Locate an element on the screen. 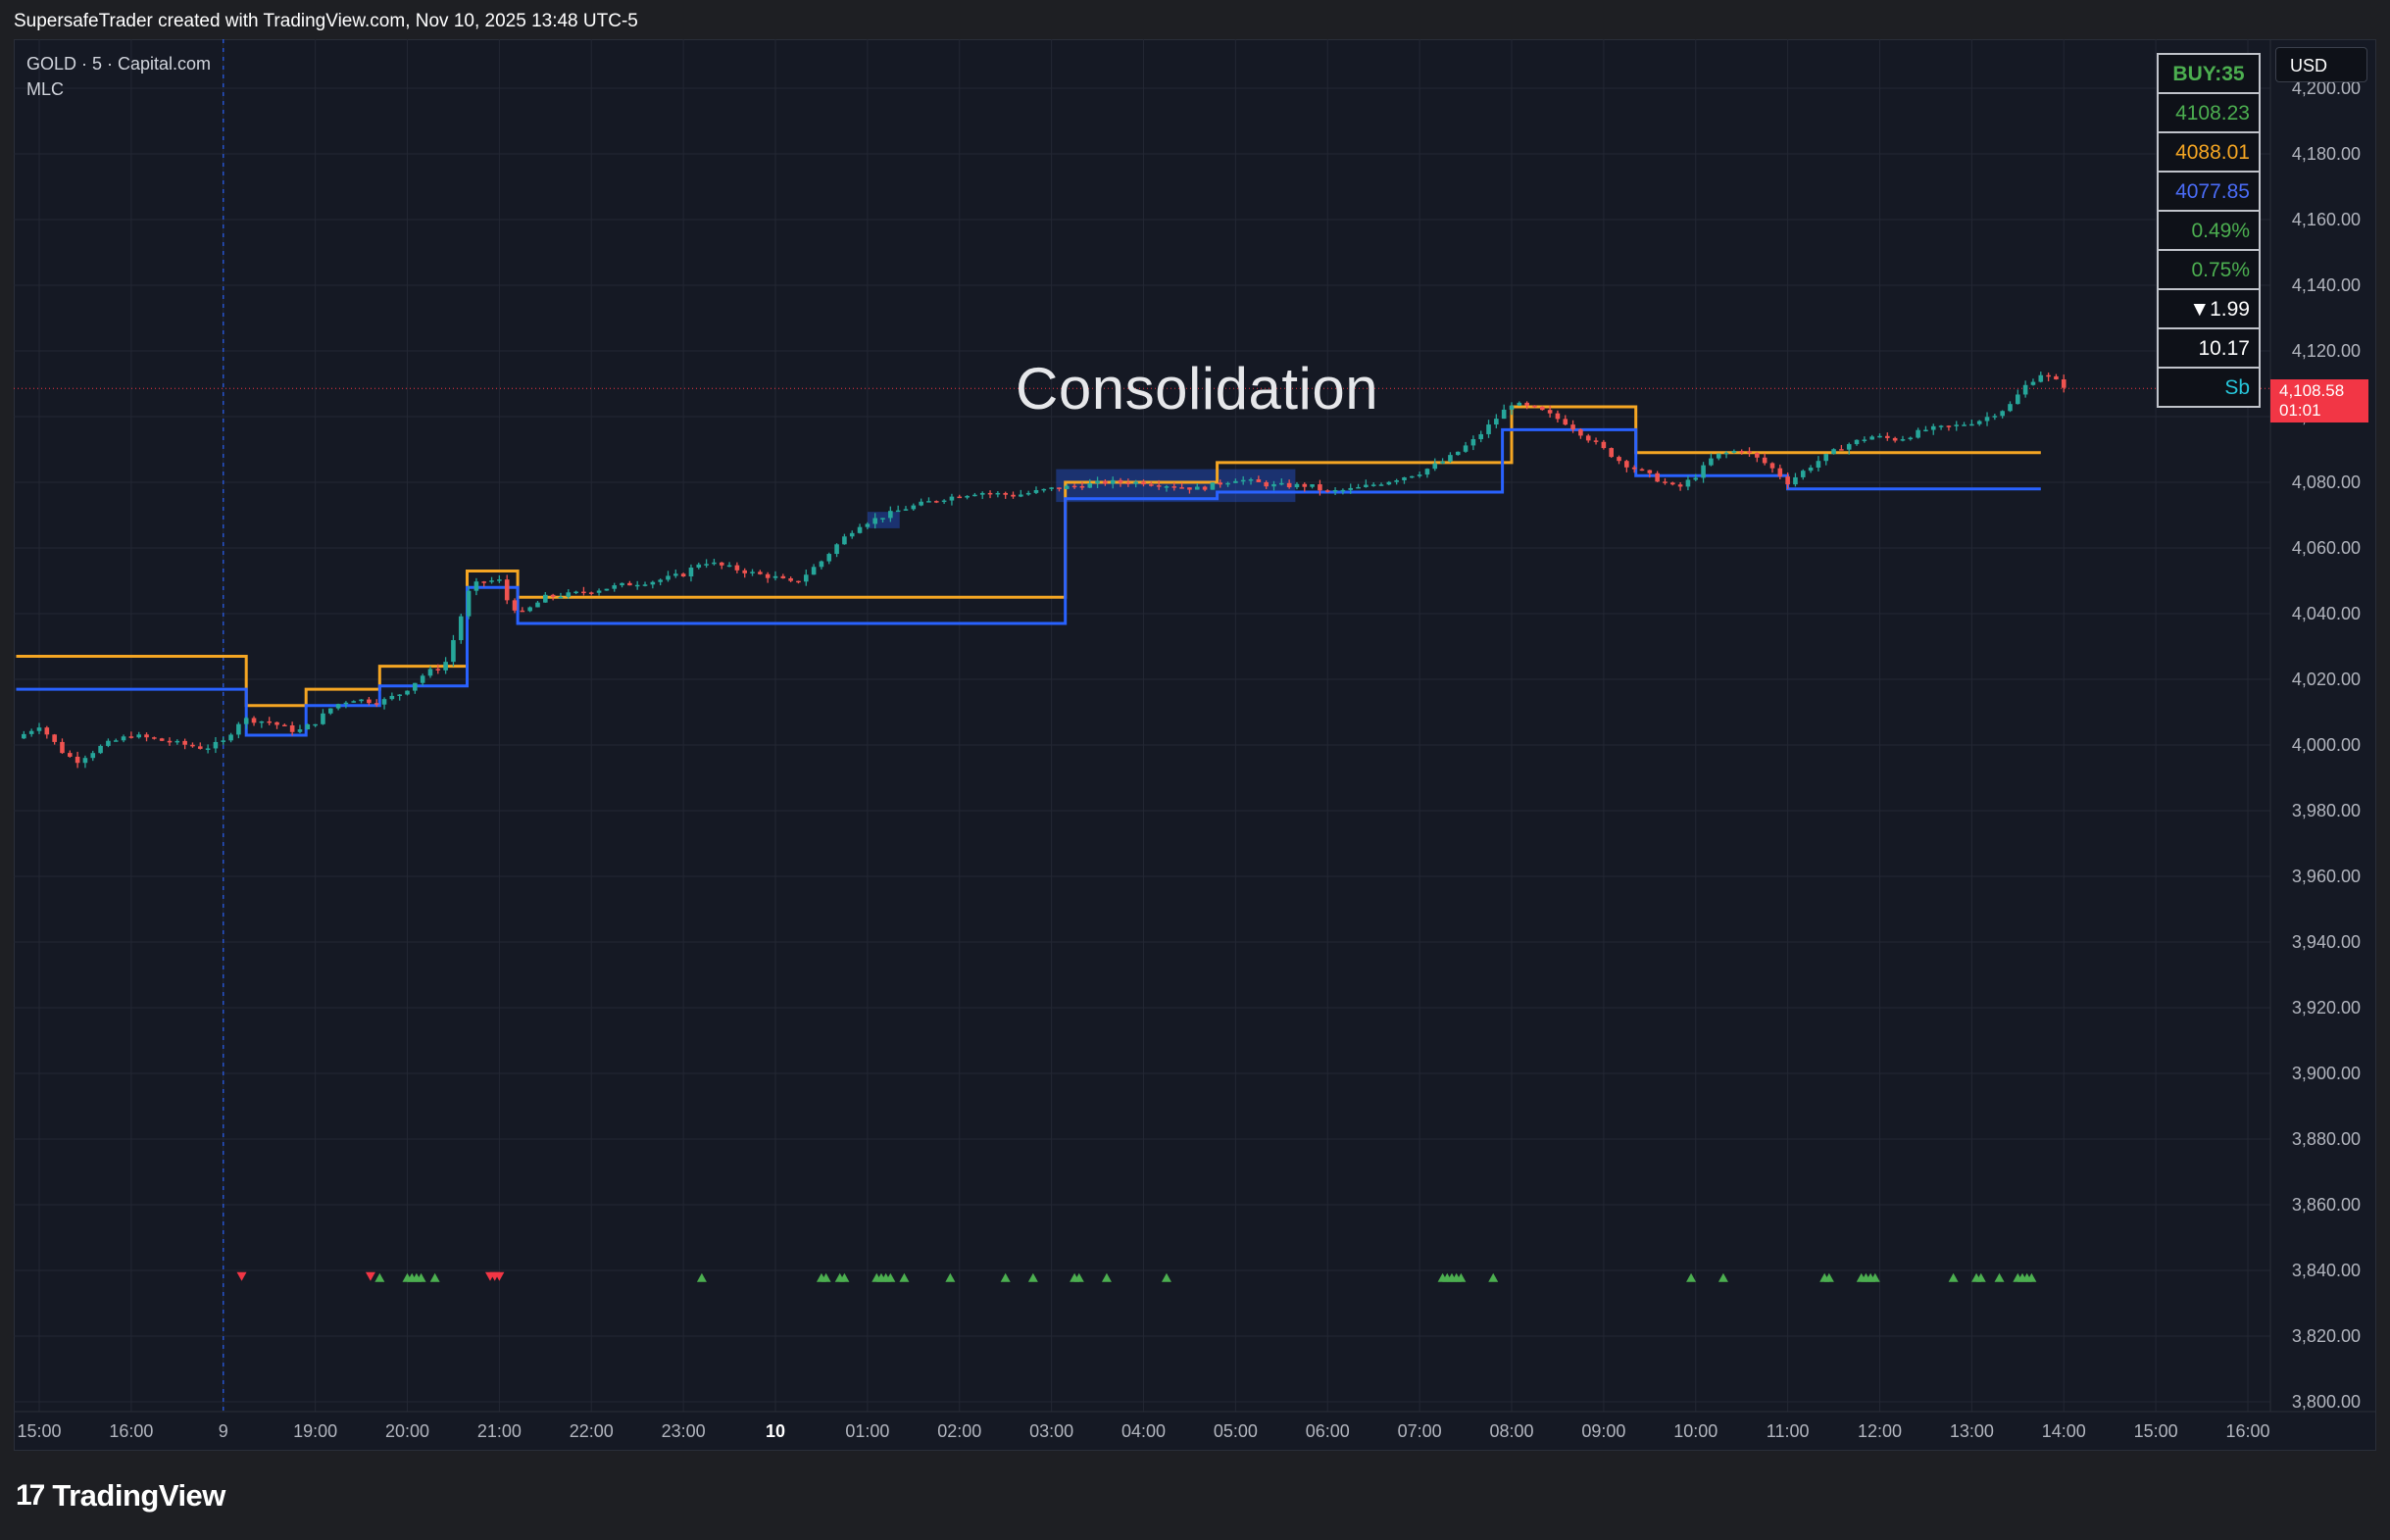 Image resolution: width=2390 pixels, height=1540 pixels. symbol-legend: GOLD · 5 · Capital.com MLC is located at coordinates (119, 76).